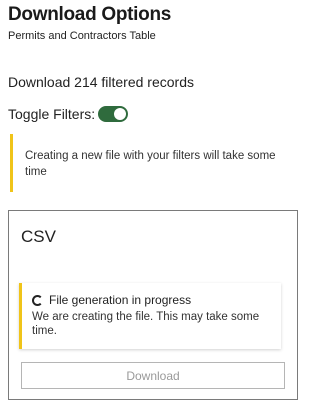 The width and height of the screenshot is (320, 402). I want to click on toggle-filters-switch, so click(113, 114).